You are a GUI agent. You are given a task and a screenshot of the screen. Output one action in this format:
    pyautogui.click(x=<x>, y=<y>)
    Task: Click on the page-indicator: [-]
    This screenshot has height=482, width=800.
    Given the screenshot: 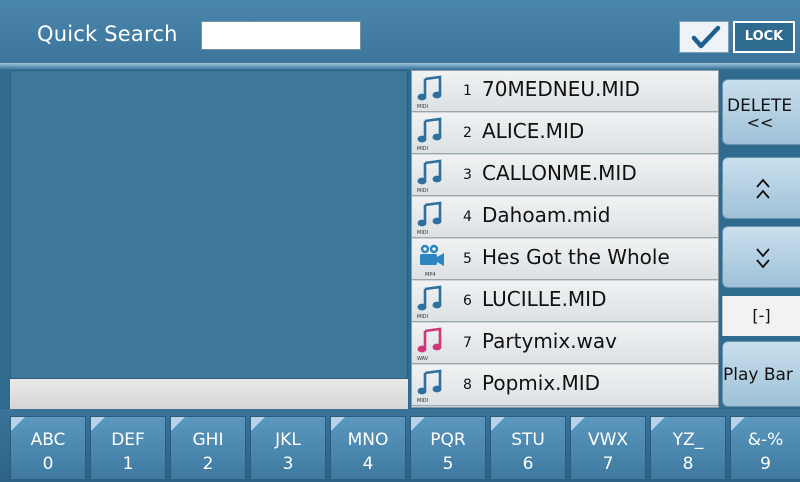 What is the action you would take?
    pyautogui.click(x=761, y=316)
    